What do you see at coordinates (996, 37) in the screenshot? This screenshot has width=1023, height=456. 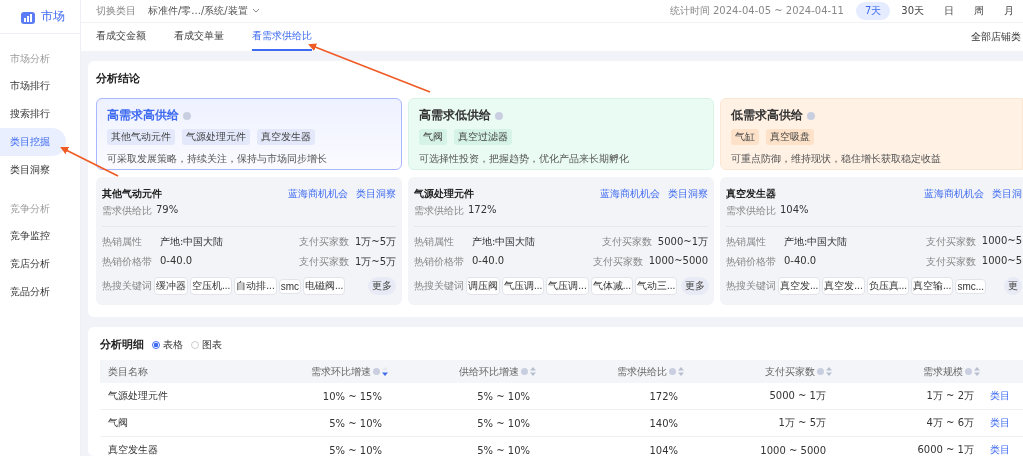 I see `store-type-filter: 全部店铺类` at bounding box center [996, 37].